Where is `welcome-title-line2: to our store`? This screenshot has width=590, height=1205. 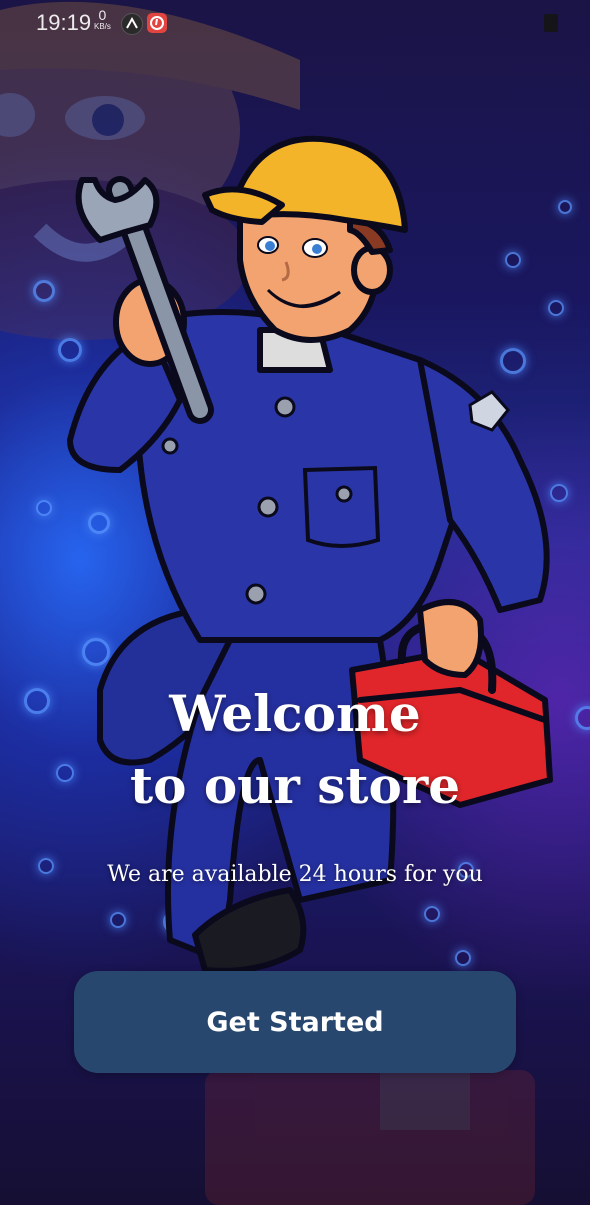 welcome-title-line2: to our store is located at coordinates (295, 785).